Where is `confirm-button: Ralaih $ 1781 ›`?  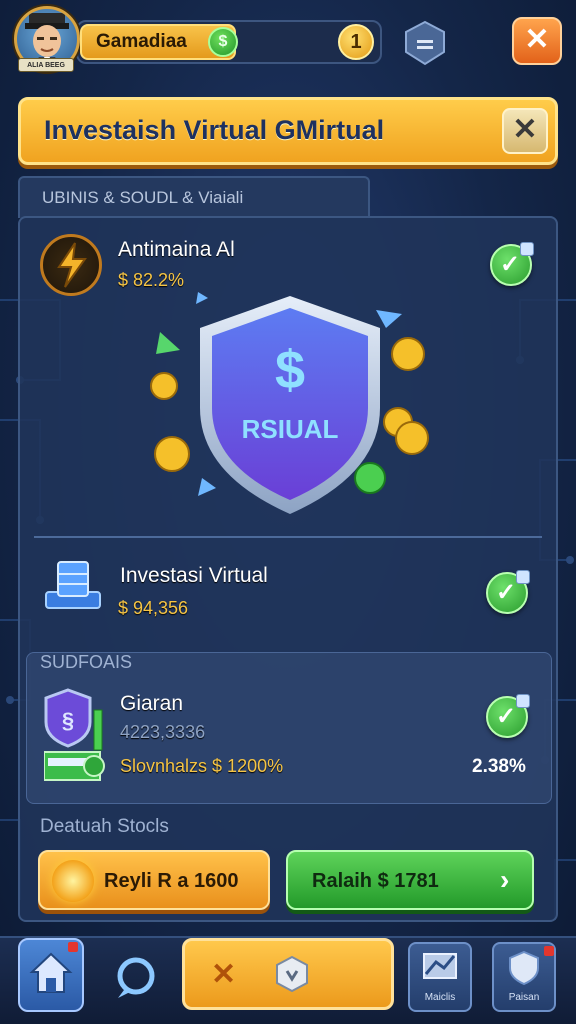
confirm-button: Ralaih $ 1781 › is located at coordinates (410, 880).